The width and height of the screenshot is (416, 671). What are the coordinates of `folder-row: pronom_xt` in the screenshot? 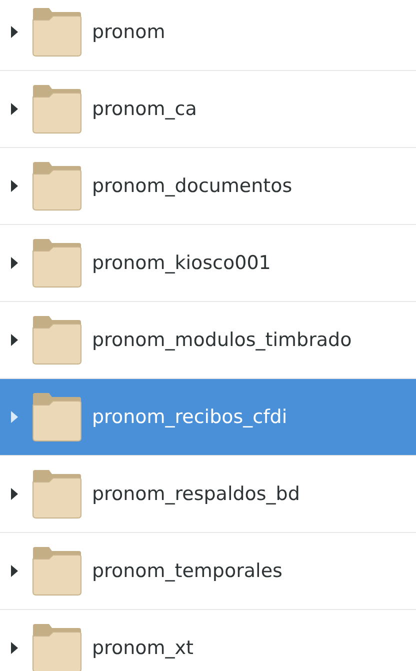 It's located at (208, 640).